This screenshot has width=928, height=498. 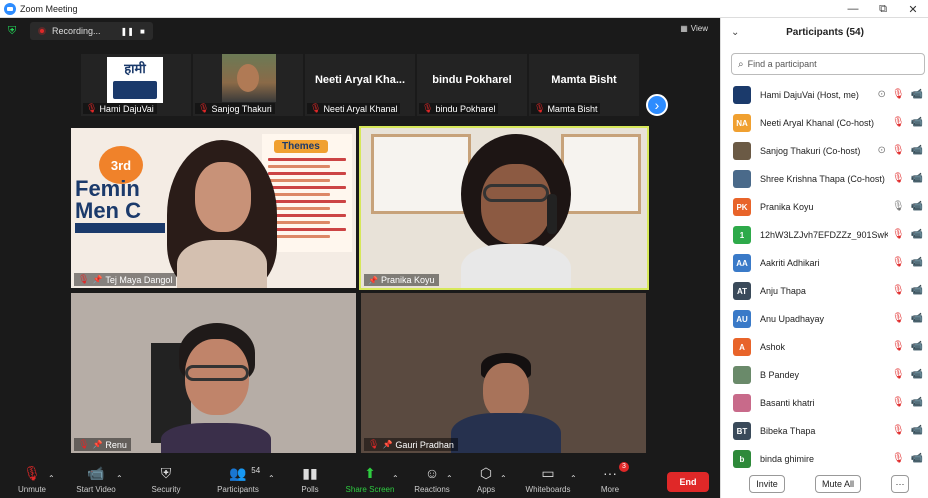 What do you see at coordinates (473, 85) in the screenshot?
I see `thumbnail-bindu-pokharel: bindu Pokharel 🎙 bindu Pokharel` at bounding box center [473, 85].